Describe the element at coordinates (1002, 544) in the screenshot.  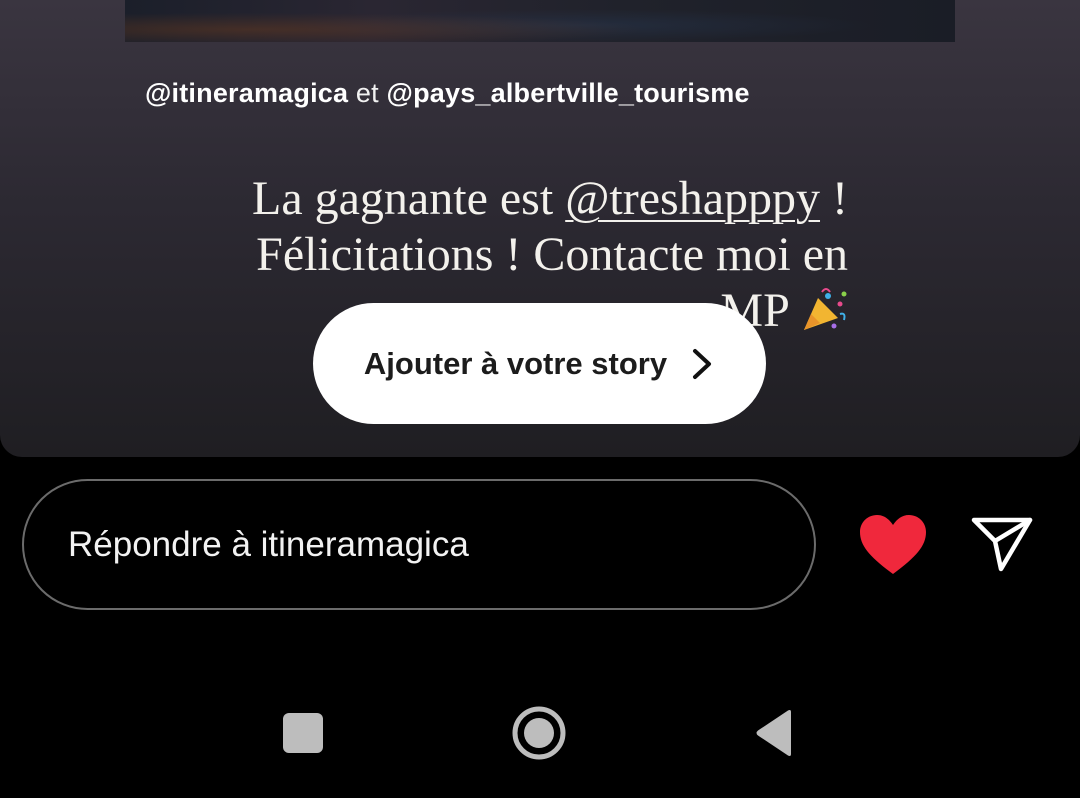
I see `send-icon` at that location.